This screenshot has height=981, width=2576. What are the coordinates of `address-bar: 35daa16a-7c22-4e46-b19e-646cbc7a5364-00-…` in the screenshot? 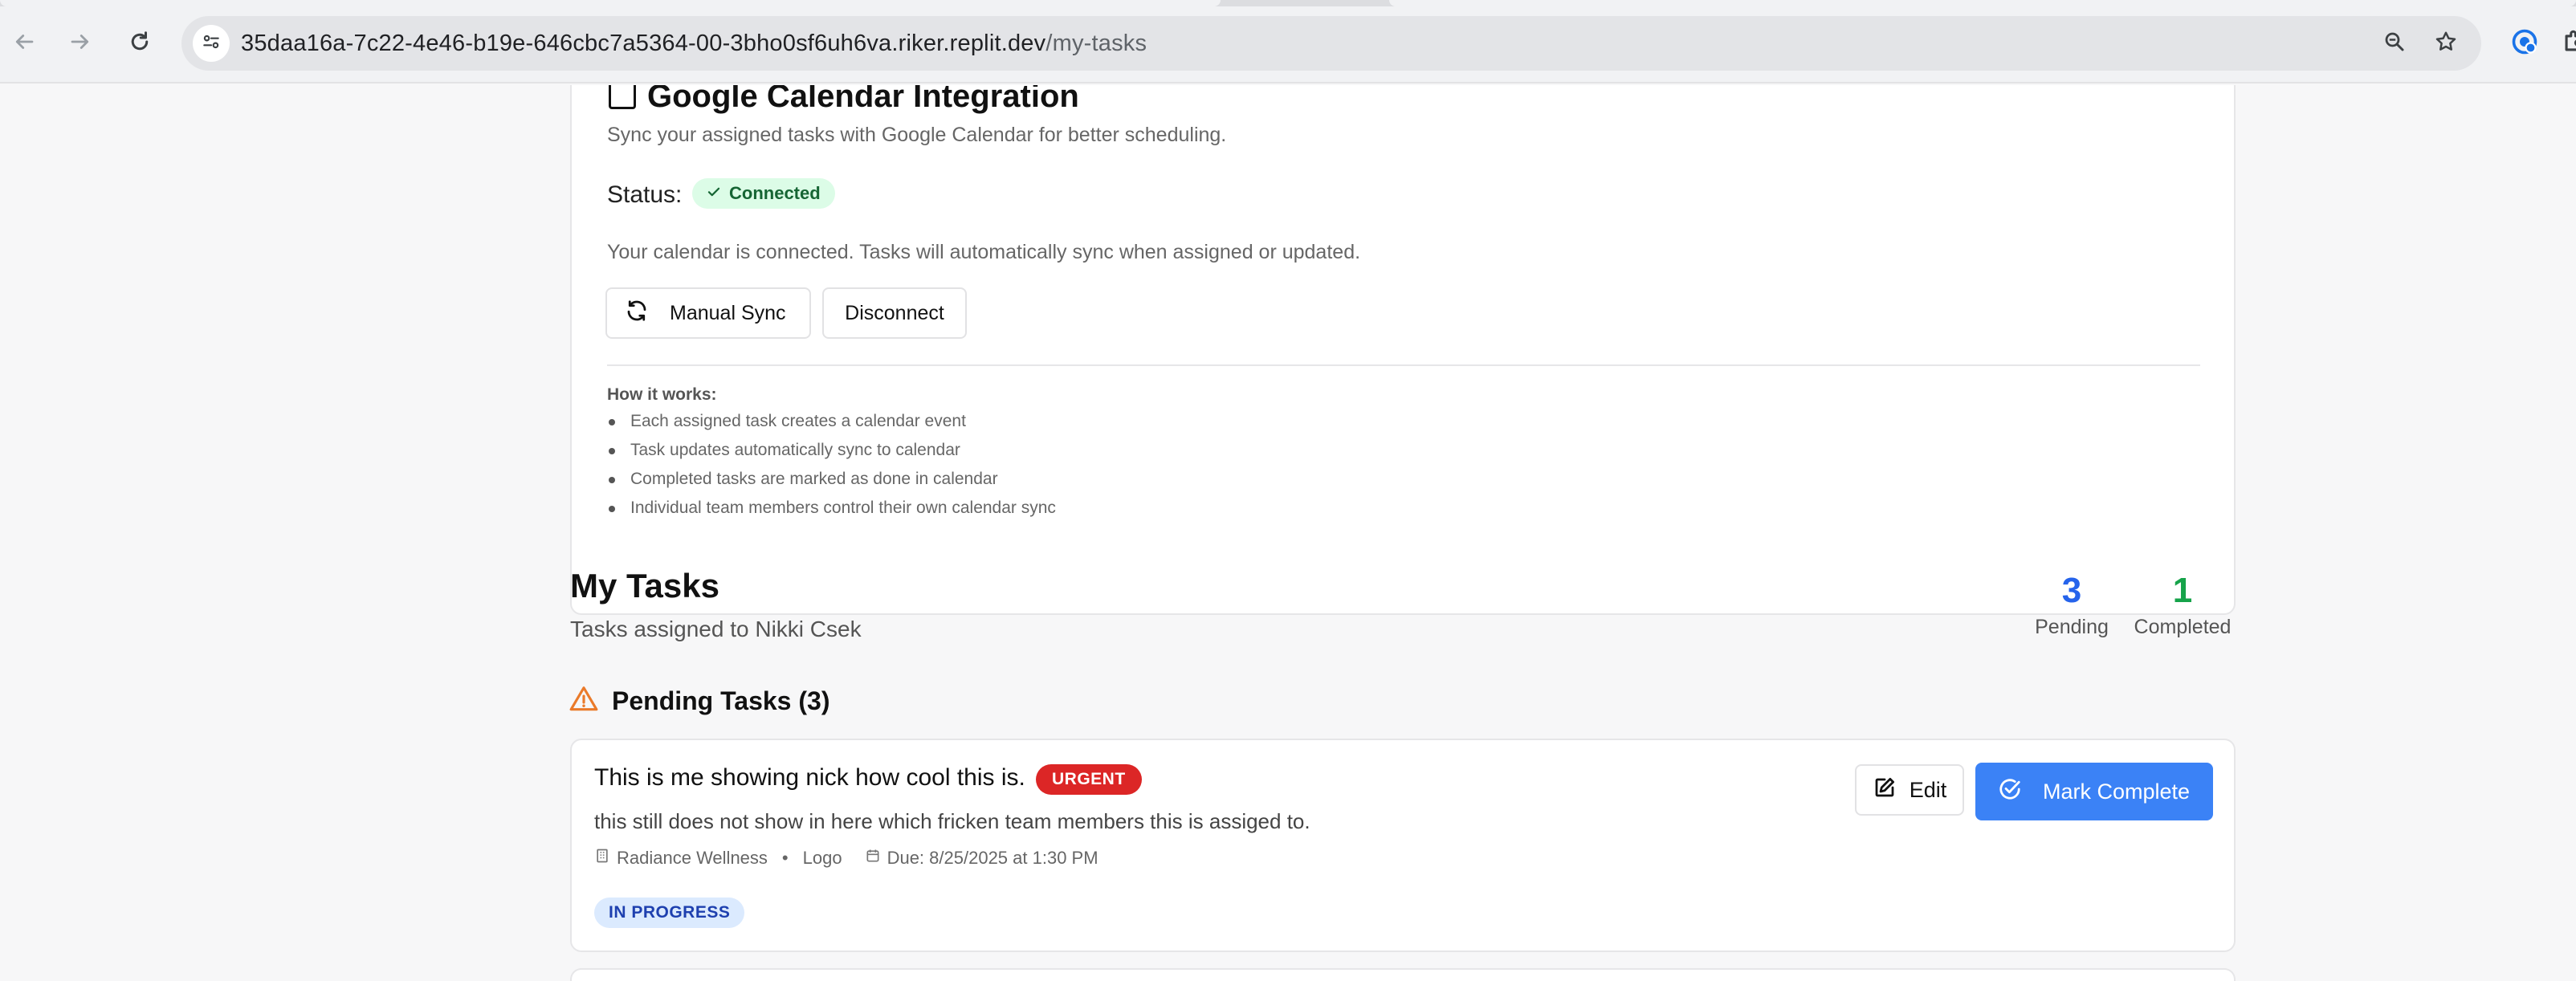 It's located at (1331, 43).